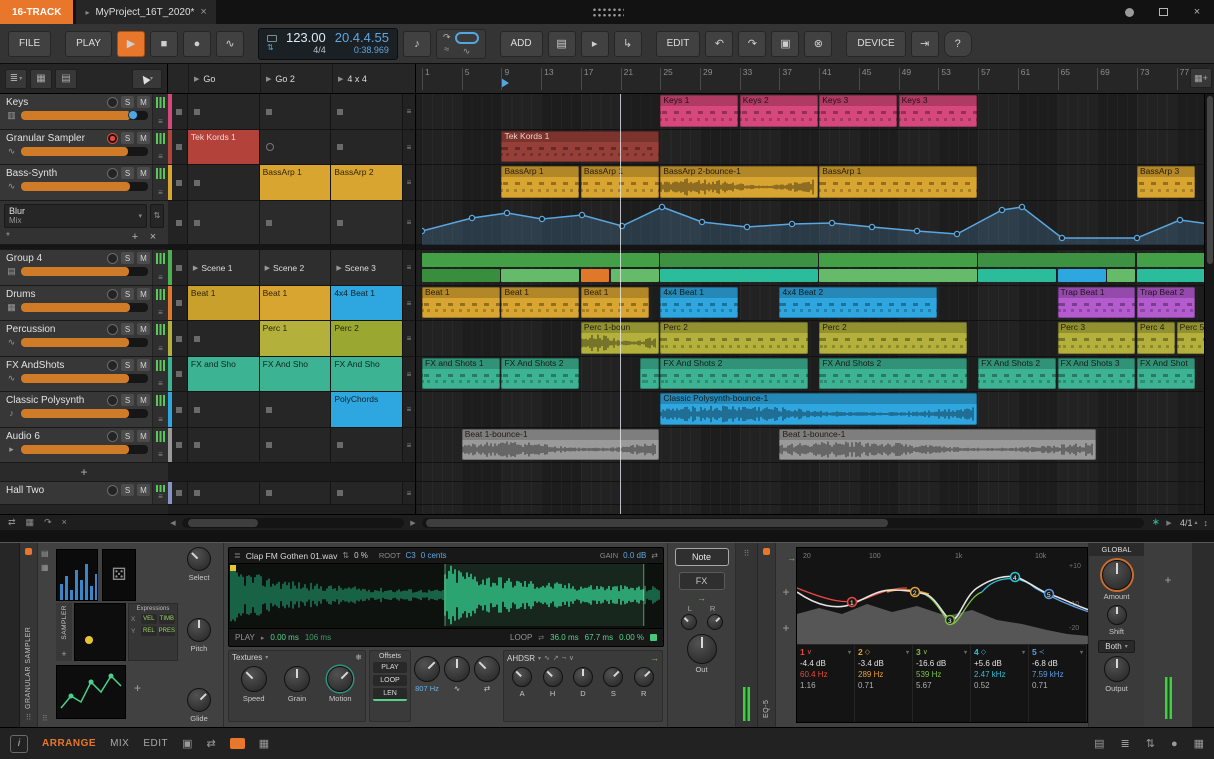  I want to click on arranger-clip: FX And Shots 2, so click(1017, 373).